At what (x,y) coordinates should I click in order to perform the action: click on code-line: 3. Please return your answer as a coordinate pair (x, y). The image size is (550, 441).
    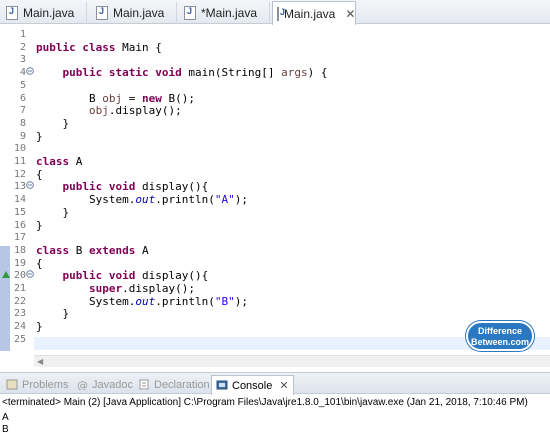
    Looking at the image, I should click on (275, 59).